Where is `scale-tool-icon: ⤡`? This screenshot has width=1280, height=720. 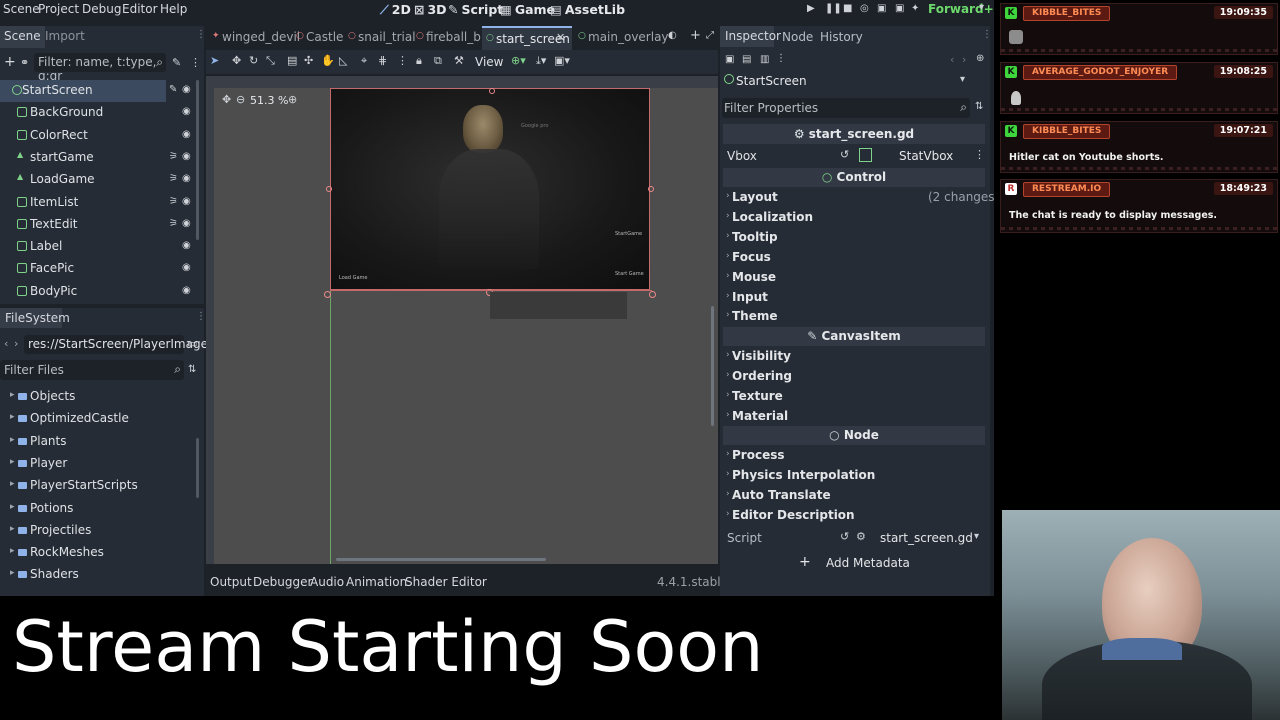
scale-tool-icon: ⤡ is located at coordinates (270, 61).